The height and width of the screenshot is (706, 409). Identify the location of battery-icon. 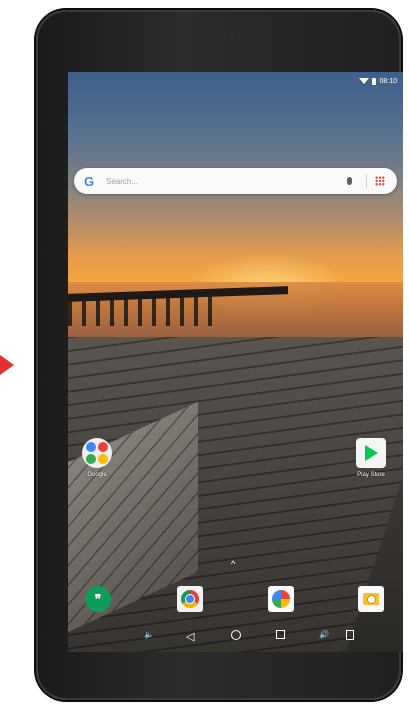
(374, 81).